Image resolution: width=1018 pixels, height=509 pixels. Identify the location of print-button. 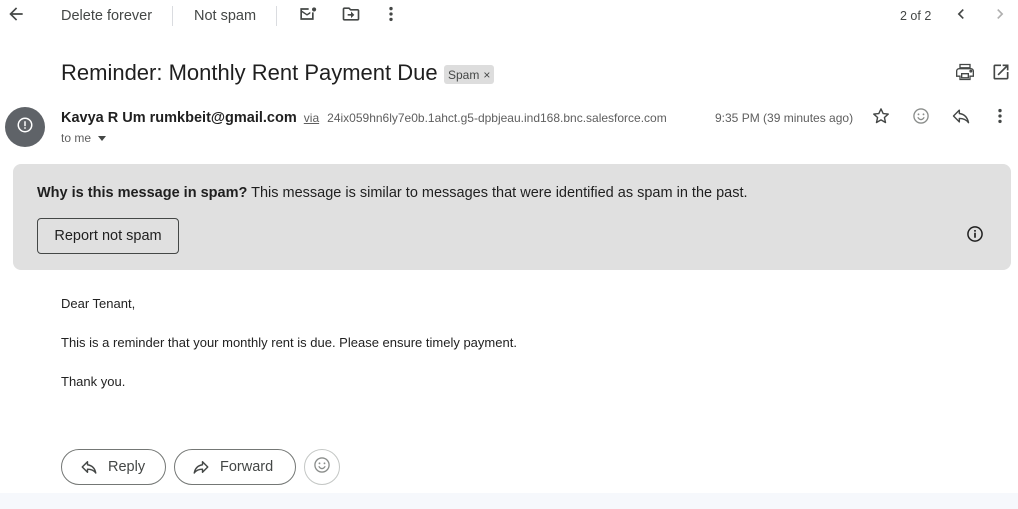
(965, 74).